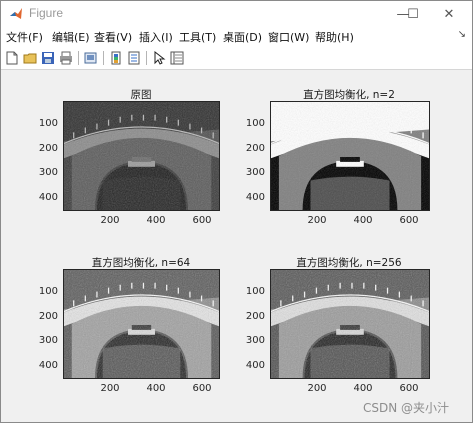  I want to click on window-title: Figure, so click(46, 13).